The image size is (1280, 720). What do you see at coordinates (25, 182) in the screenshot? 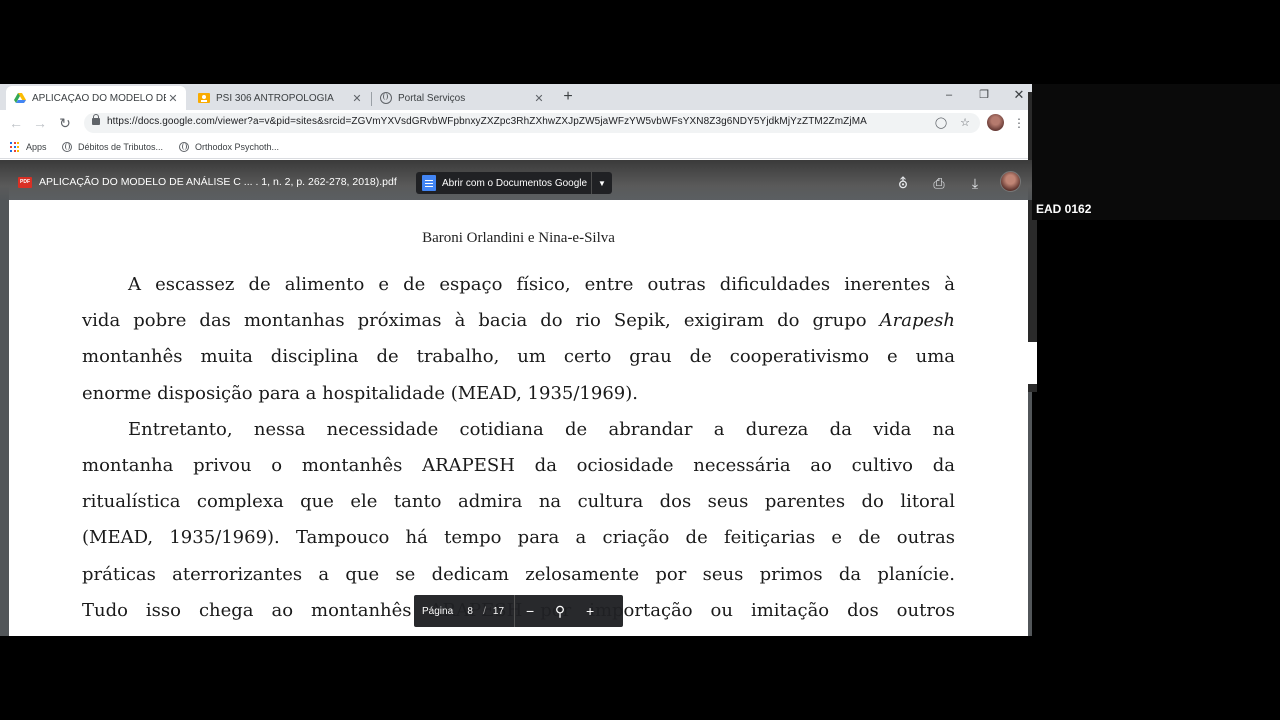
I see `pdf-file-icon: PDF` at bounding box center [25, 182].